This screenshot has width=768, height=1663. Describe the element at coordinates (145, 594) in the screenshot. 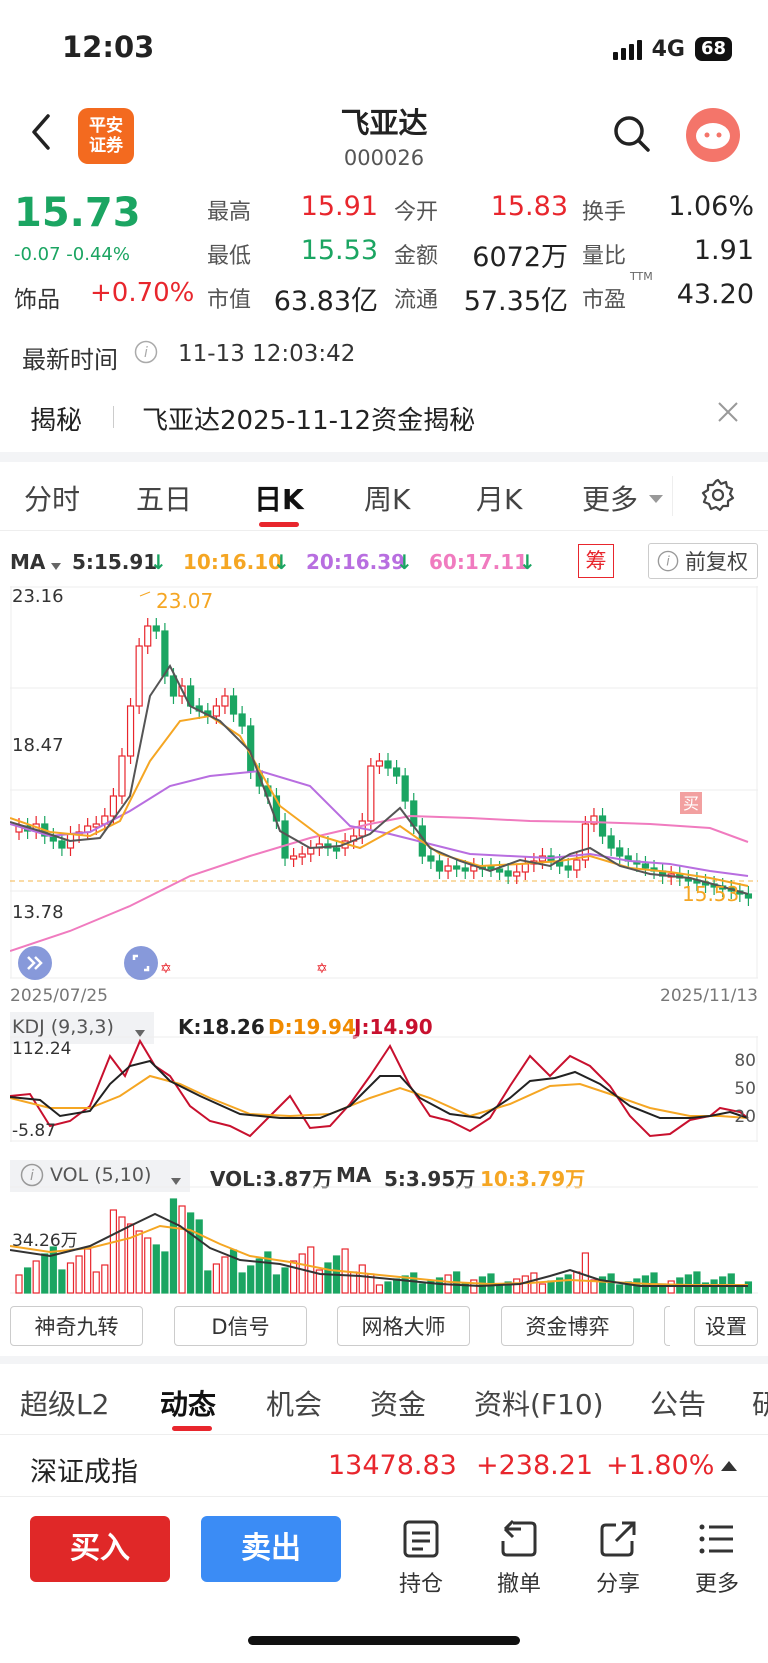

I see `max-marker-line` at that location.